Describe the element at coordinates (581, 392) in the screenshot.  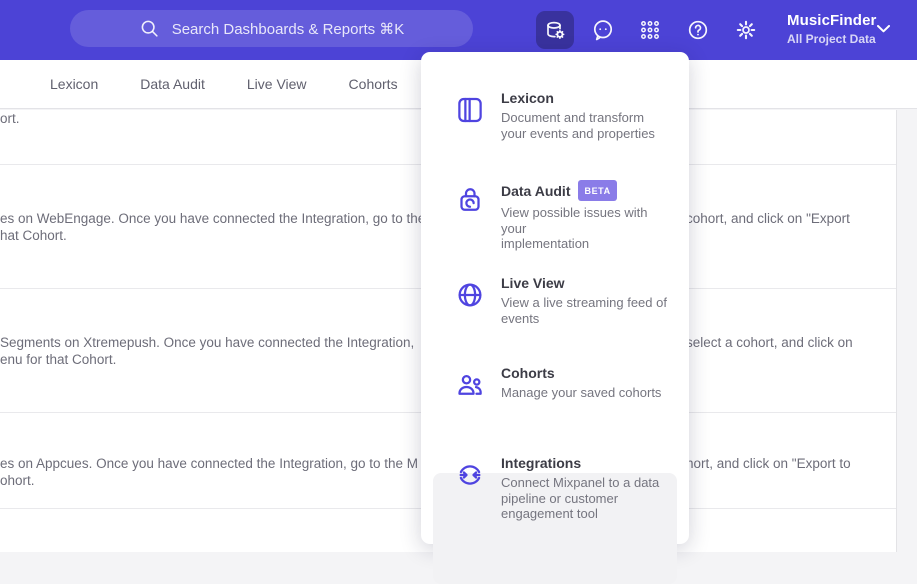
I see `menu-item-desc: Manage your saved cohorts` at that location.